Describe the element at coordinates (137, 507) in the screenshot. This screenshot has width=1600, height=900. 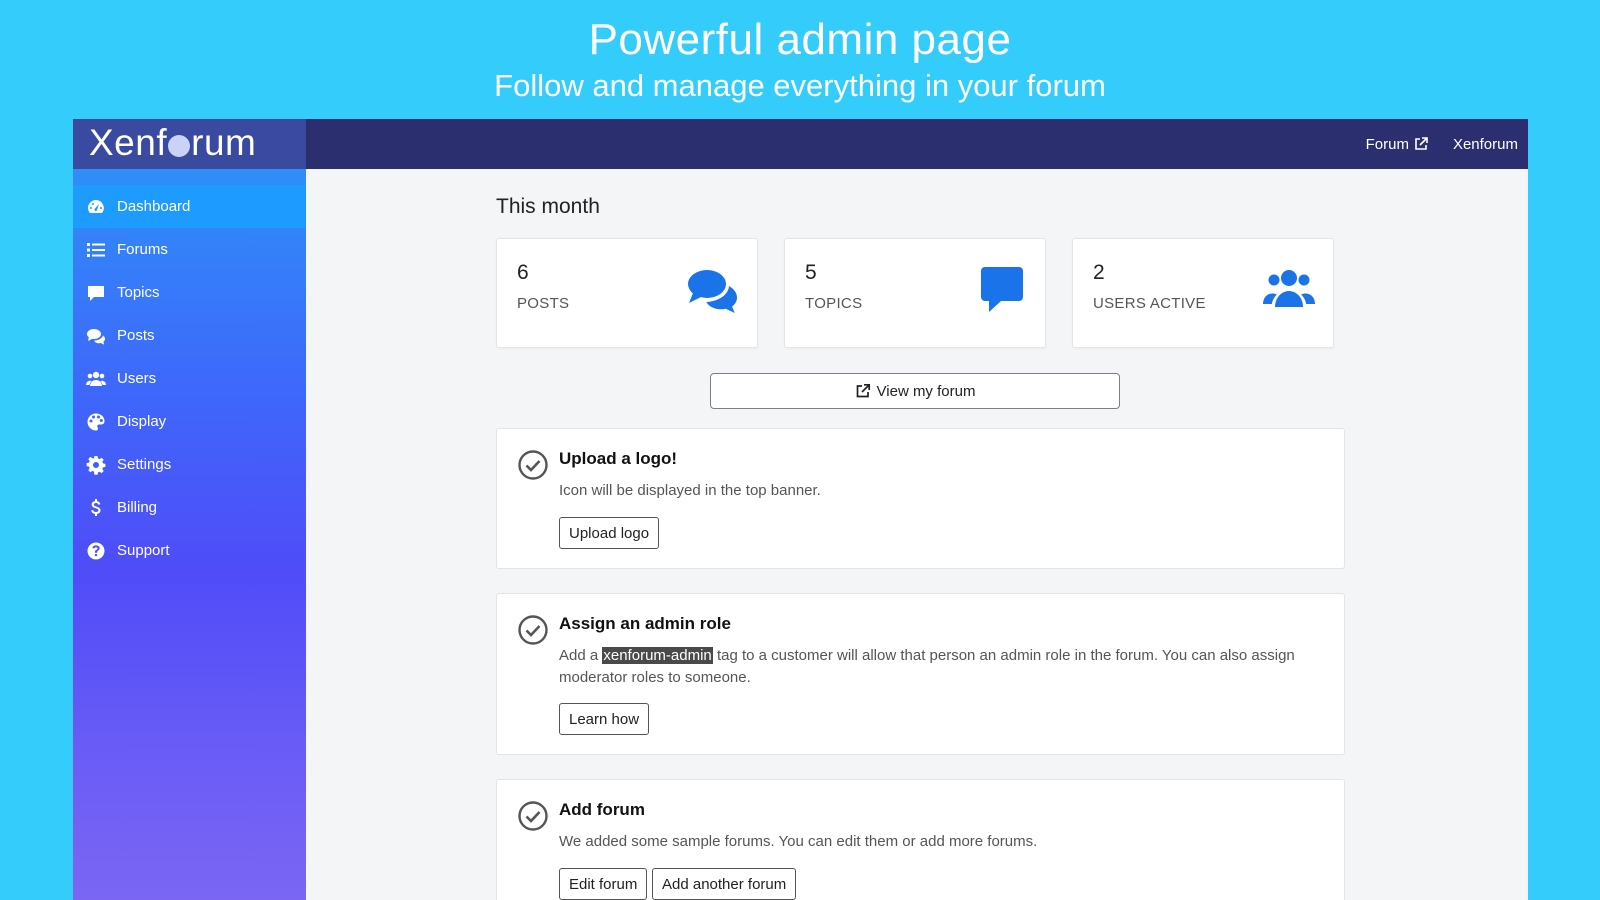
I see `sidebar-item-label: Billing` at that location.